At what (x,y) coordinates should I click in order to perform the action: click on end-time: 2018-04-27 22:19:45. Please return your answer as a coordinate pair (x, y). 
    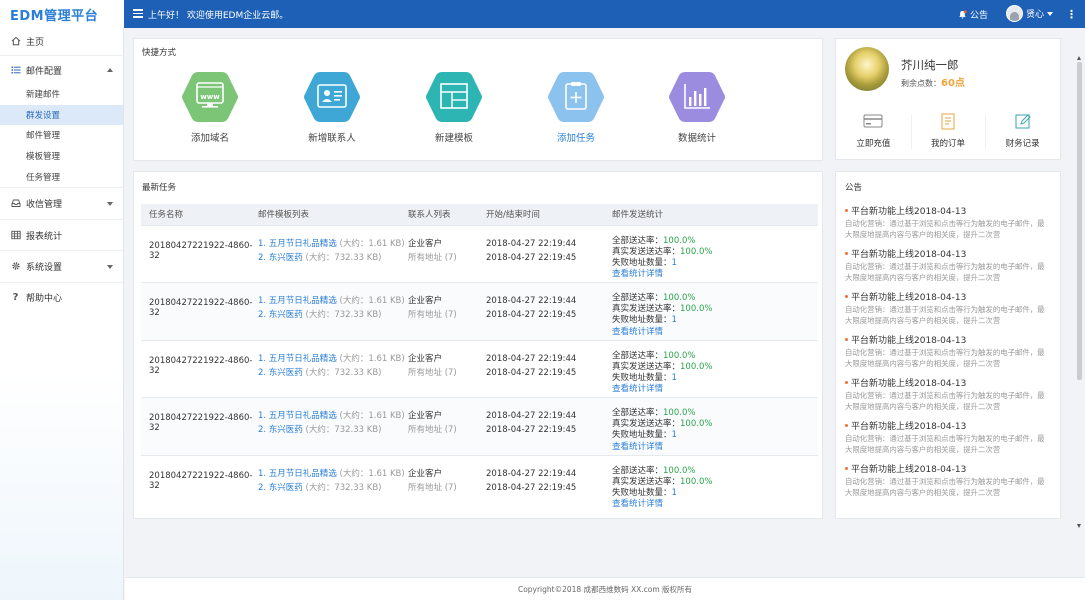
    Looking at the image, I should click on (531, 487).